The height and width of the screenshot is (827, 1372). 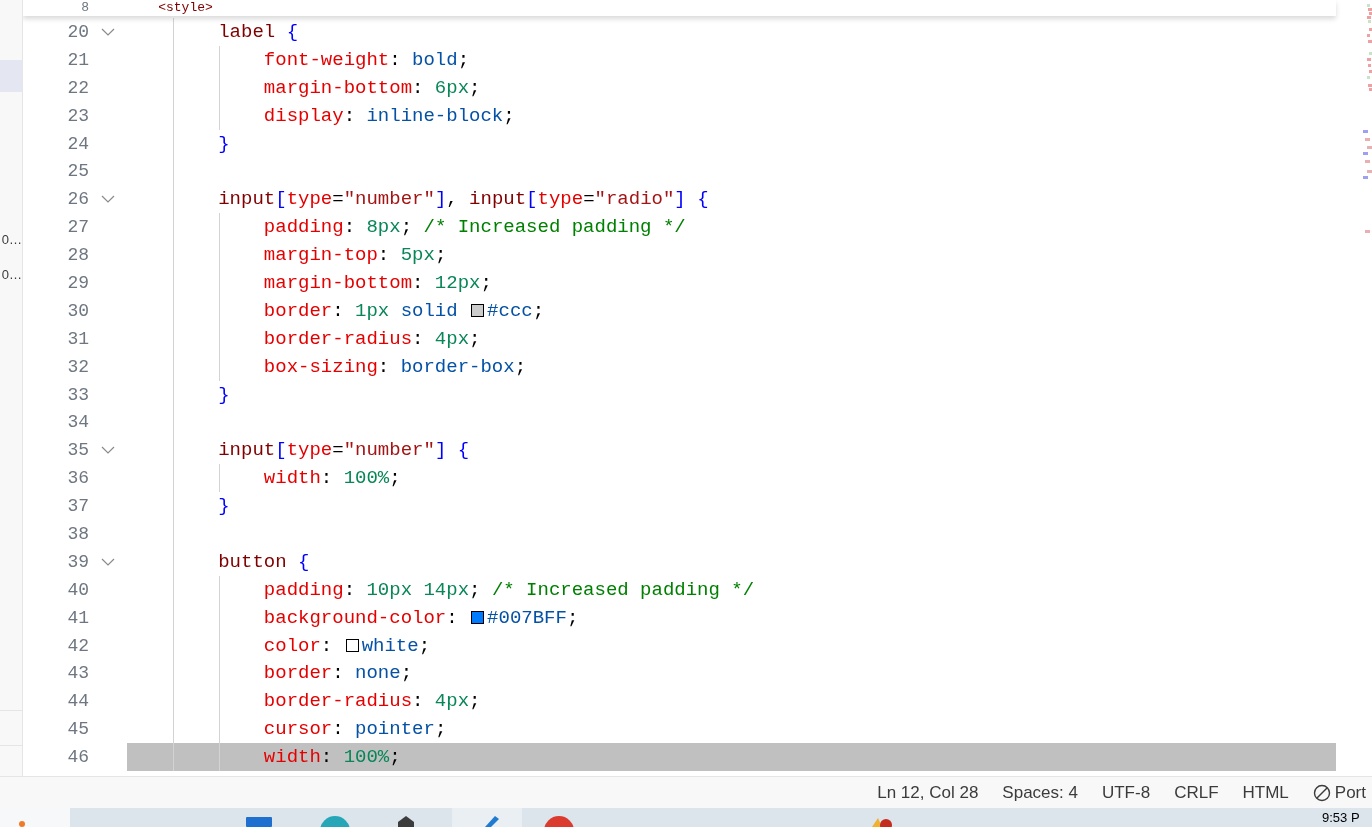 I want to click on status-item: Ln 12, Col 28, so click(x=928, y=792).